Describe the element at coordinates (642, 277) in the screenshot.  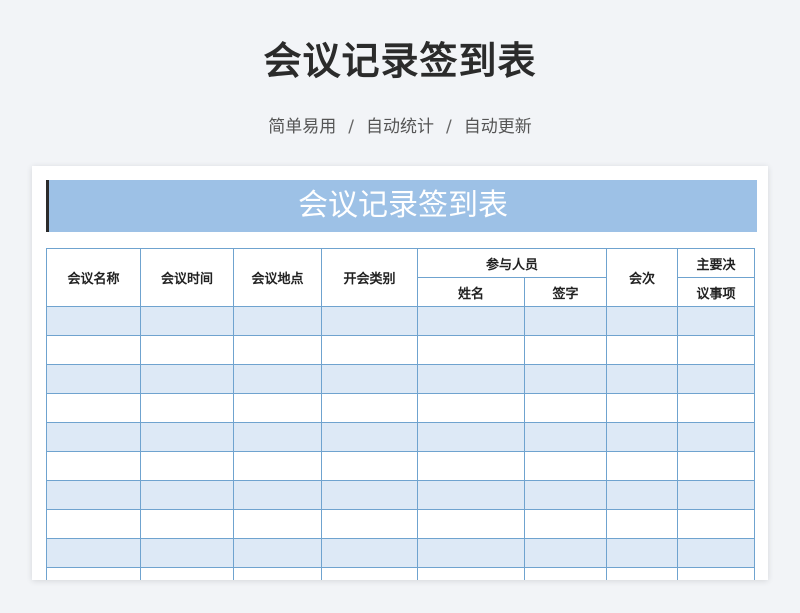
I see `header-session: 会次` at that location.